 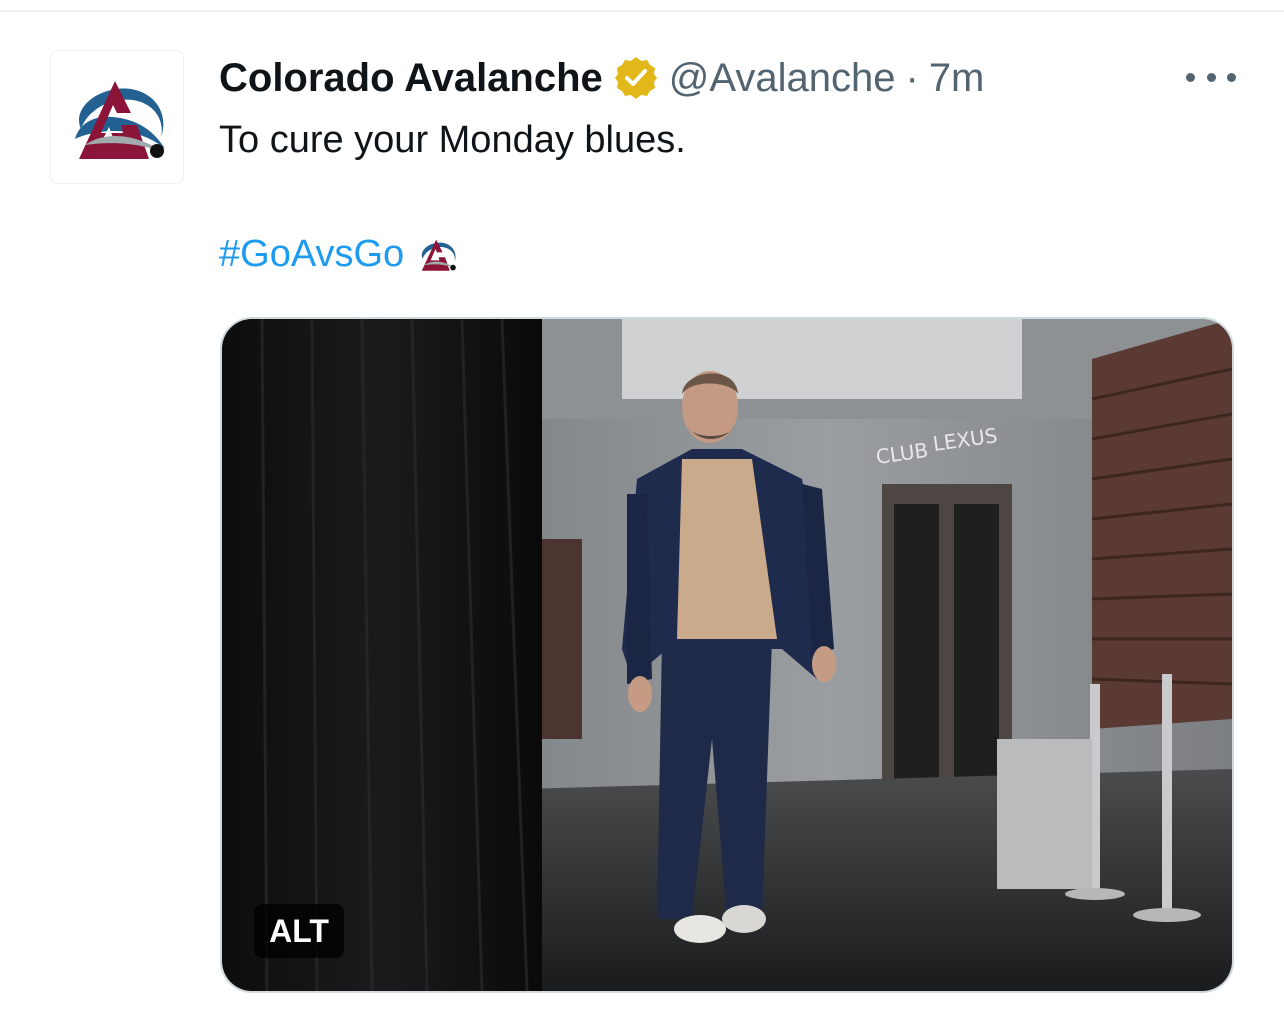 I want to click on verified-badge-icon, so click(x=636, y=78).